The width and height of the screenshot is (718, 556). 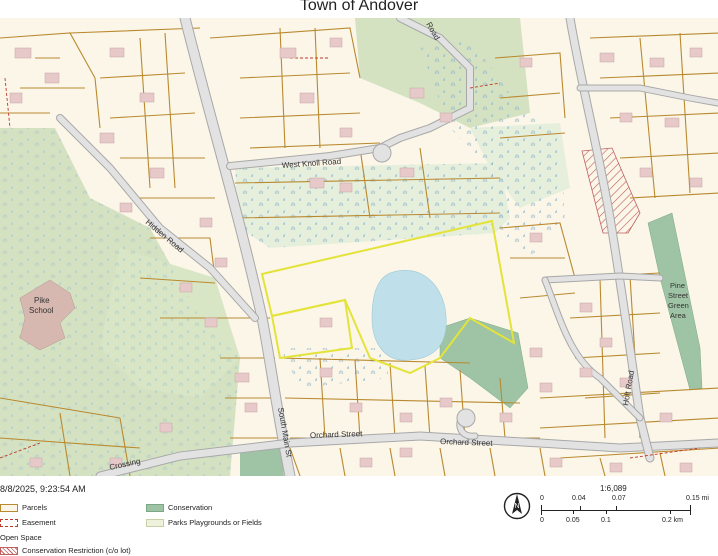 What do you see at coordinates (678, 315) in the screenshot?
I see `place-label-pine-street-green-line4: Area` at bounding box center [678, 315].